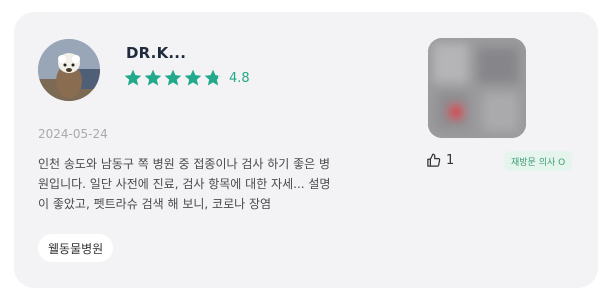 Image resolution: width=609 pixels, height=297 pixels. I want to click on review-date: 2024-05-24, so click(73, 134).